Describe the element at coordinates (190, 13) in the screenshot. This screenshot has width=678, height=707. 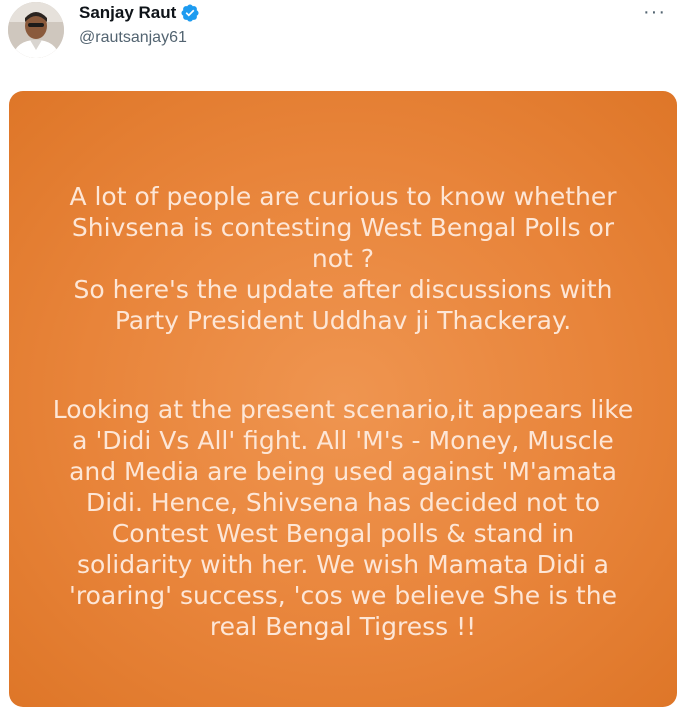
I see `verified-badge-icon` at that location.